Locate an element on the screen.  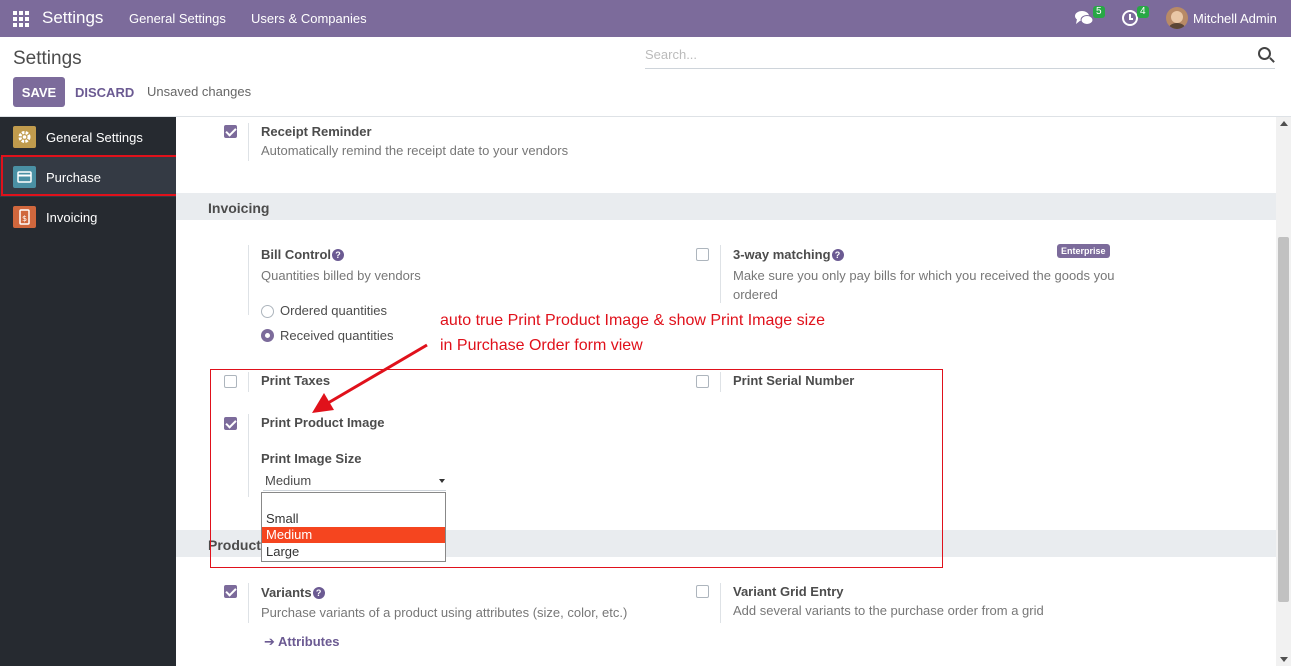
search-input is located at coordinates (945, 54).